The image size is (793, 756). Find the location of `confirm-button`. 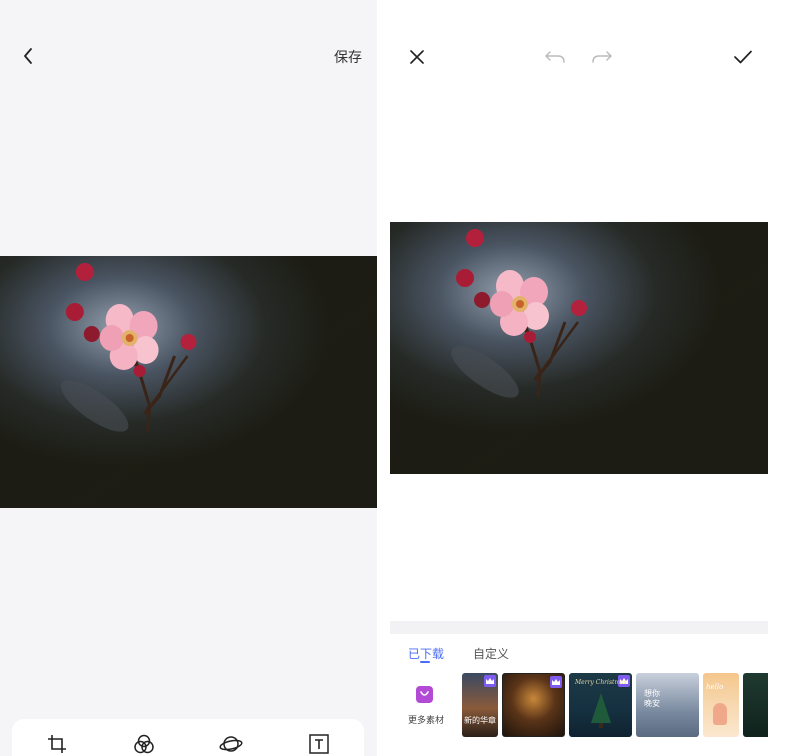

confirm-button is located at coordinates (743, 57).